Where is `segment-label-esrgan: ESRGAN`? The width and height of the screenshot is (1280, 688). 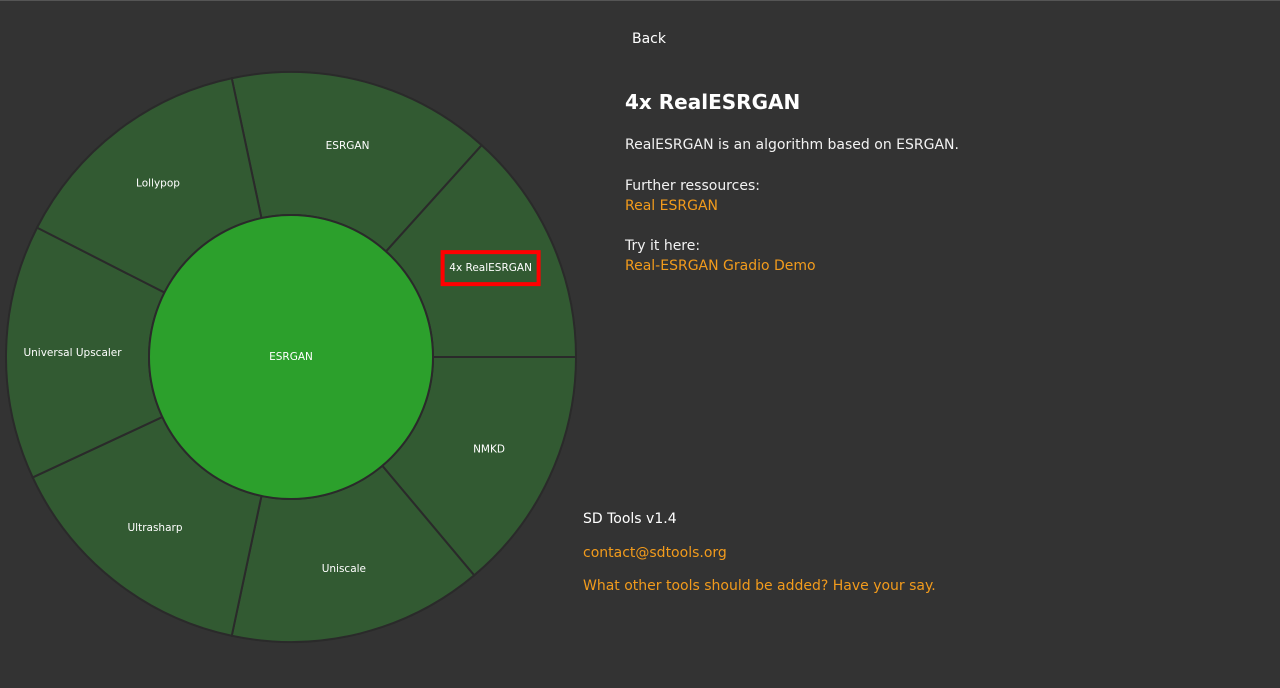 segment-label-esrgan: ESRGAN is located at coordinates (348, 146).